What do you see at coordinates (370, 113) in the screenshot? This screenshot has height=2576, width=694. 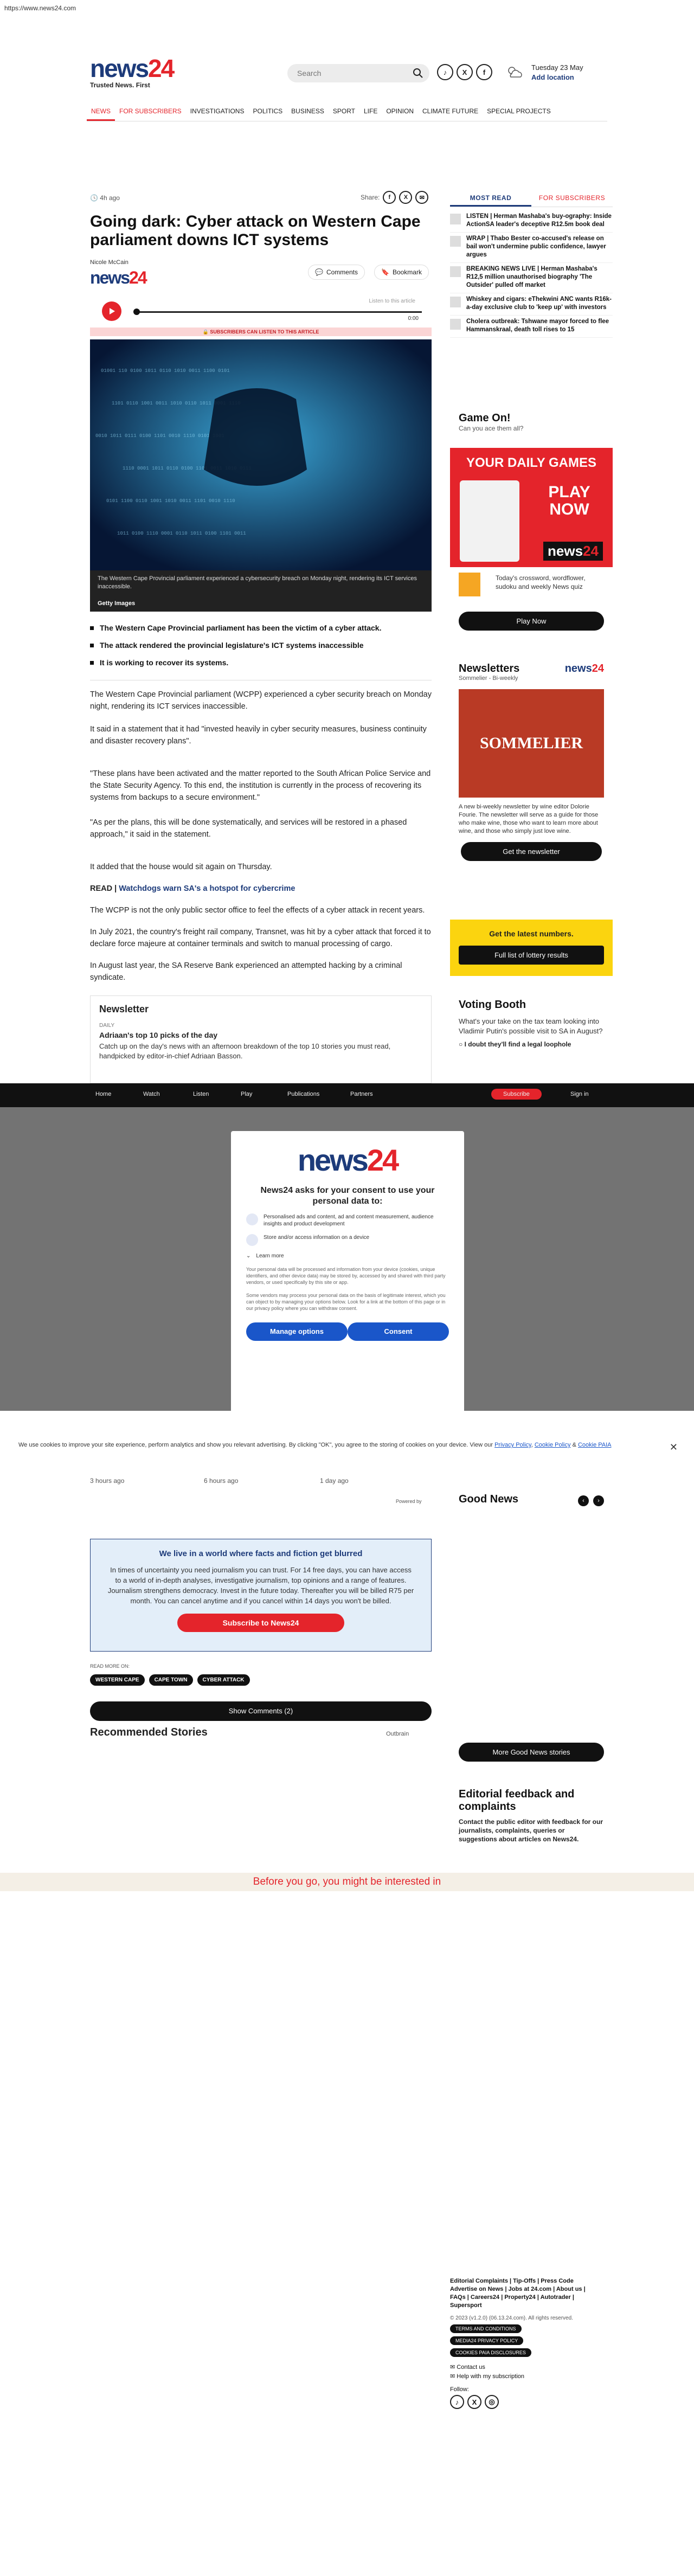 I see `nav-life: LIFE` at bounding box center [370, 113].